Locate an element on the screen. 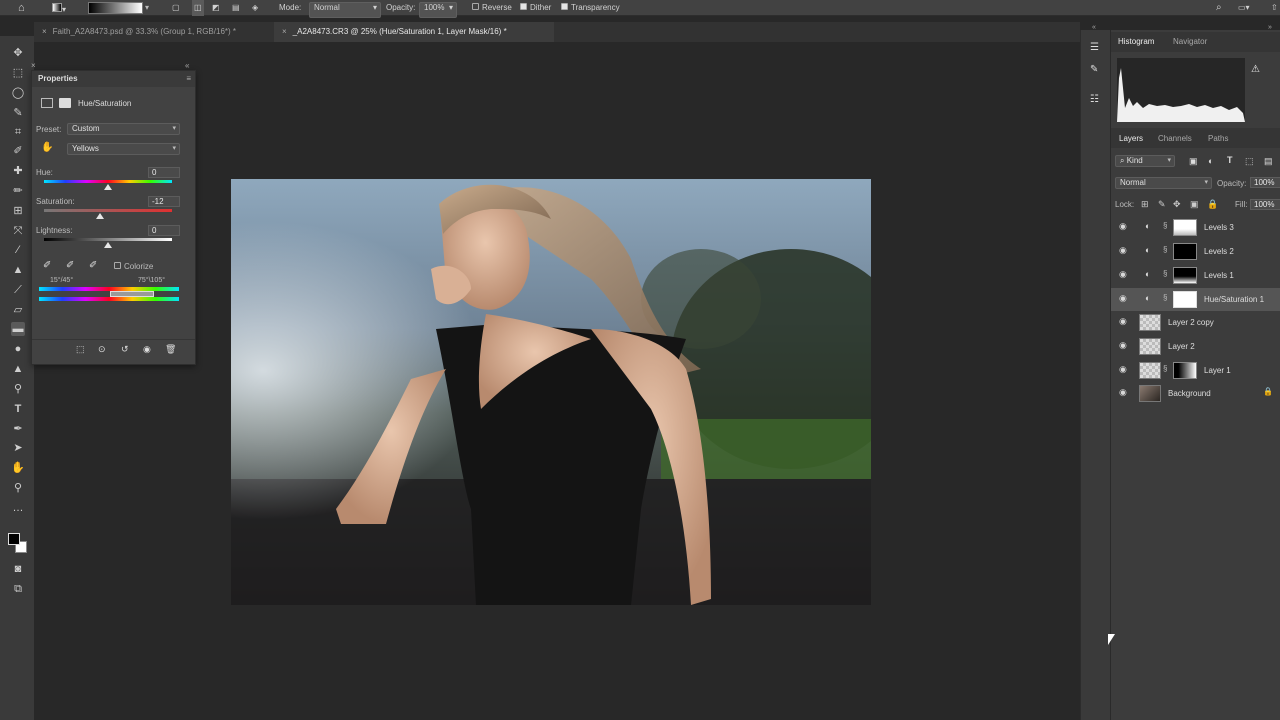  smart-object-filter-icon: ▤ is located at coordinates (1268, 161).